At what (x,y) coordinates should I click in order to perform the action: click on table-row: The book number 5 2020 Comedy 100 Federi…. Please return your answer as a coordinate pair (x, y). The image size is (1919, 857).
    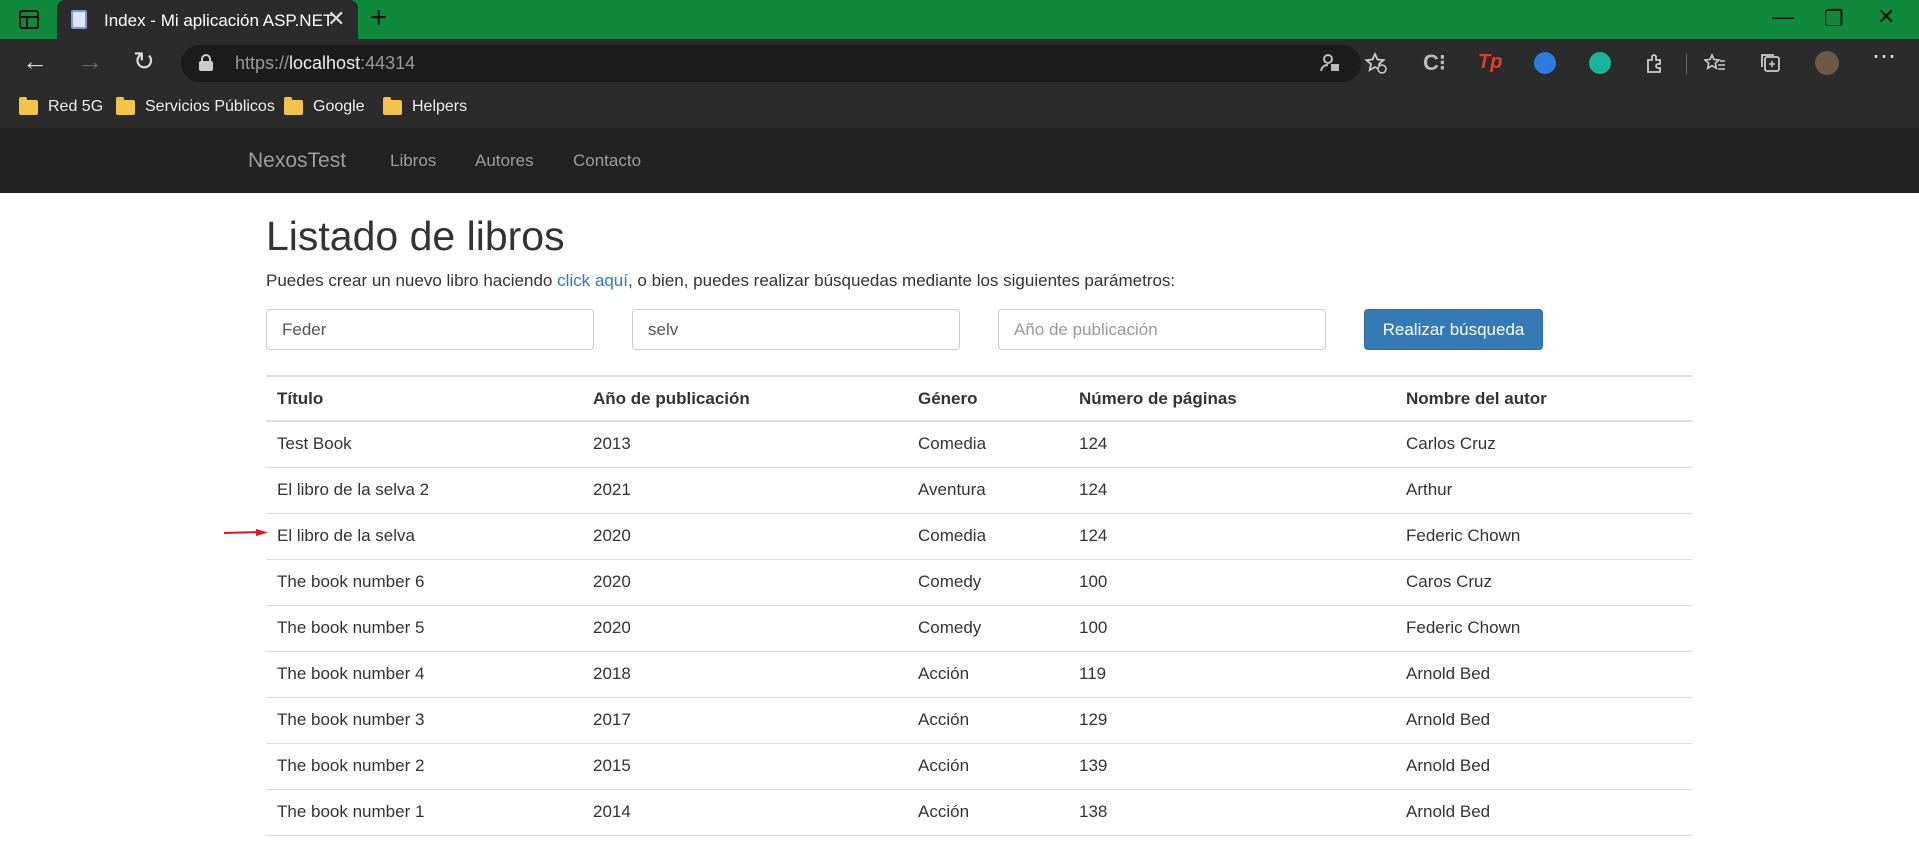
    Looking at the image, I should click on (979, 628).